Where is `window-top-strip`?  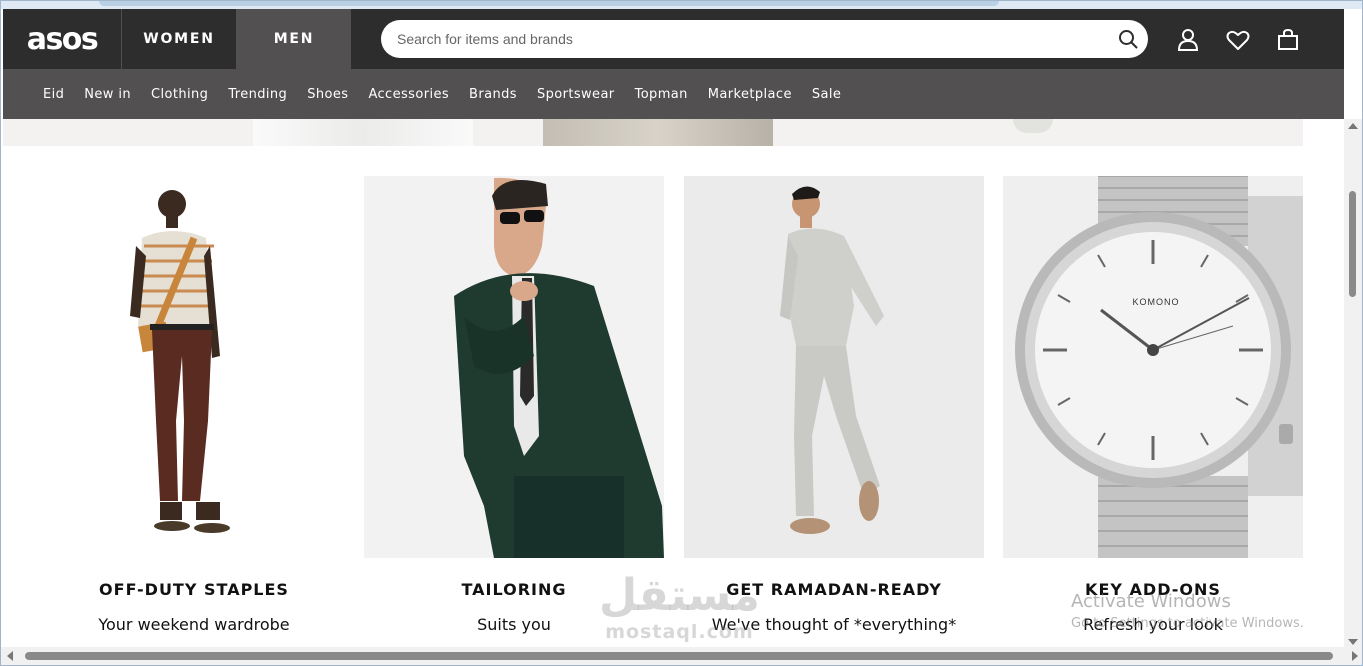
window-top-strip is located at coordinates (681, 5).